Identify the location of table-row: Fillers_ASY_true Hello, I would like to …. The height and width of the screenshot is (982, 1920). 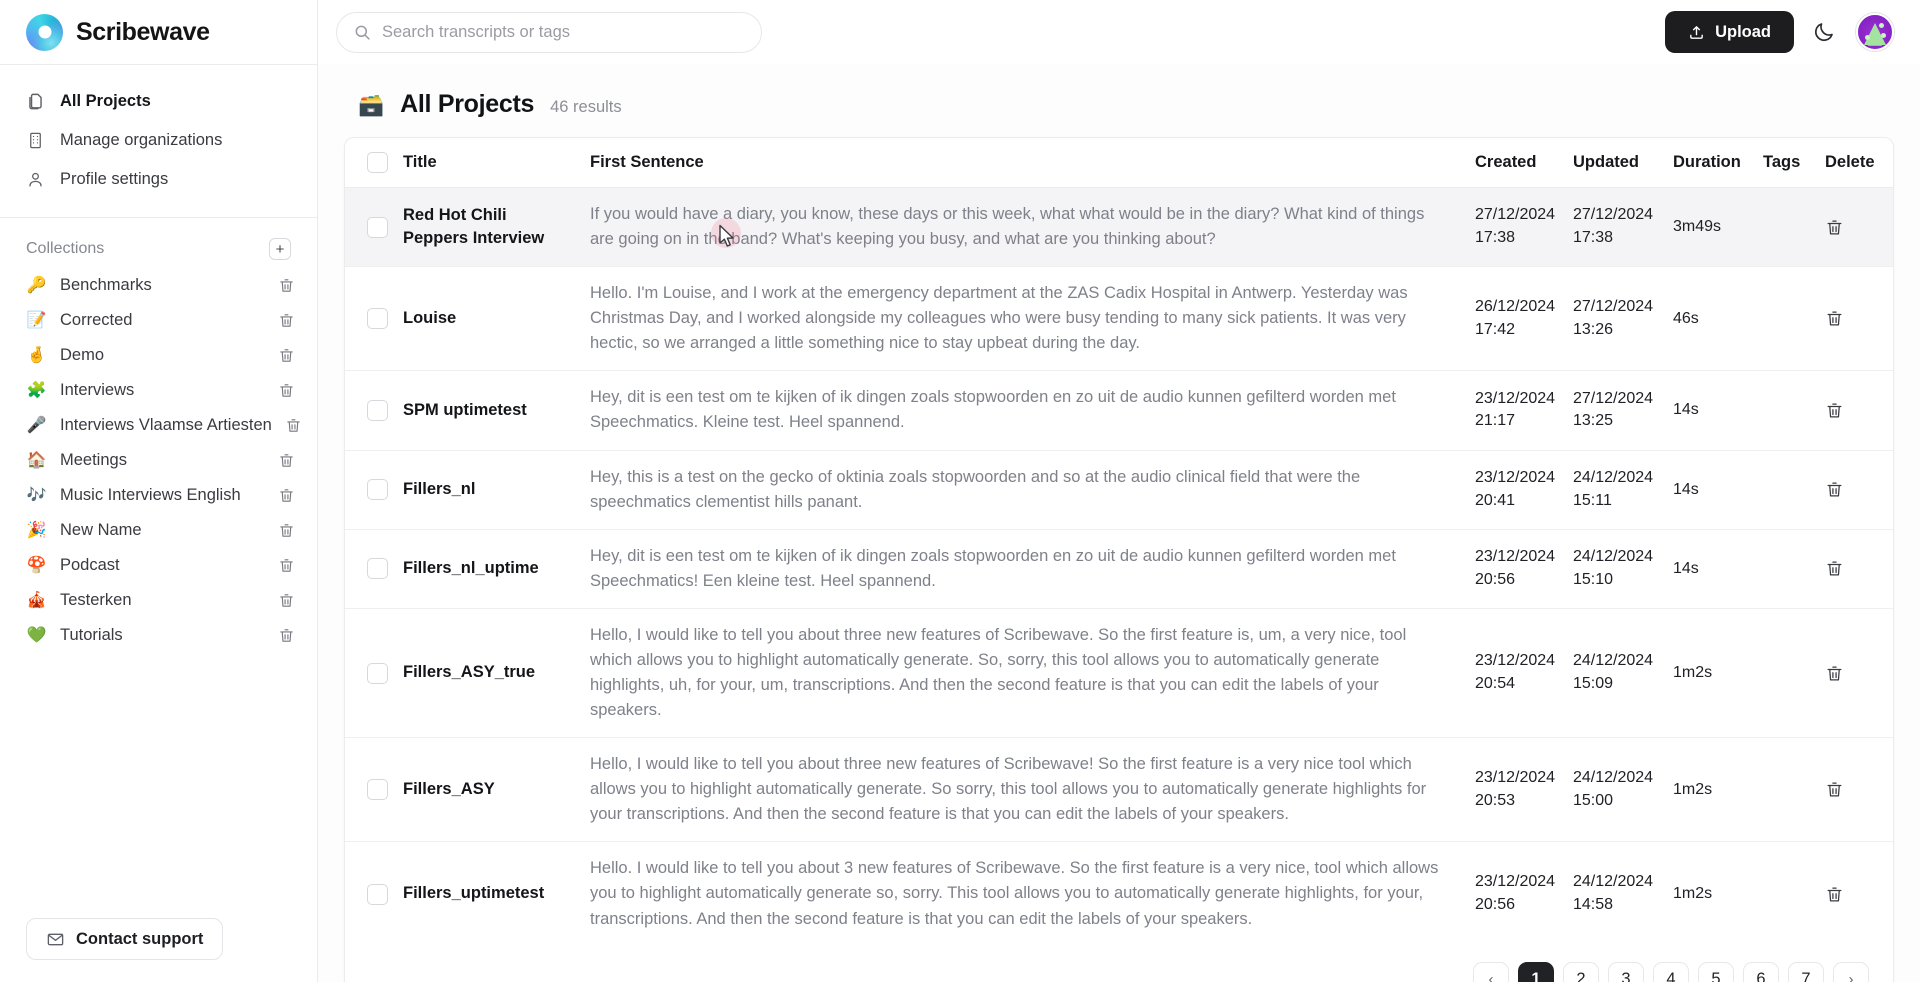
(1119, 673).